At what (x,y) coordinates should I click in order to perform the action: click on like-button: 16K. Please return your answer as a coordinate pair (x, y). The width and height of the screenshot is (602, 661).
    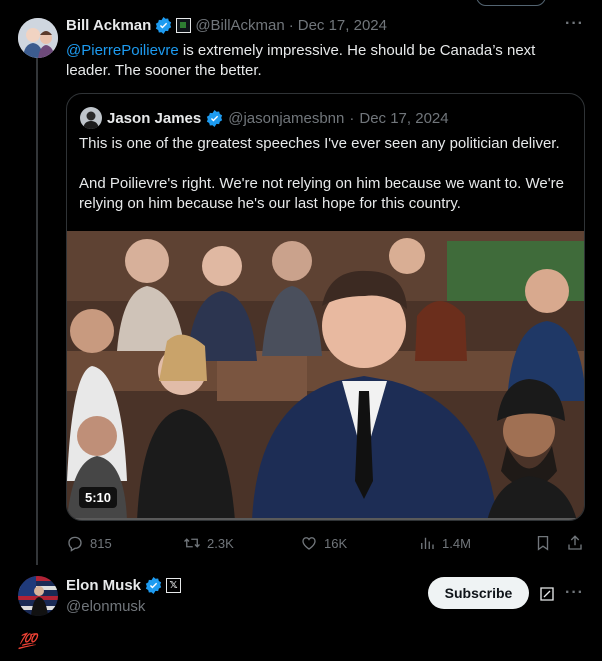
    Looking at the image, I should click on (323, 543).